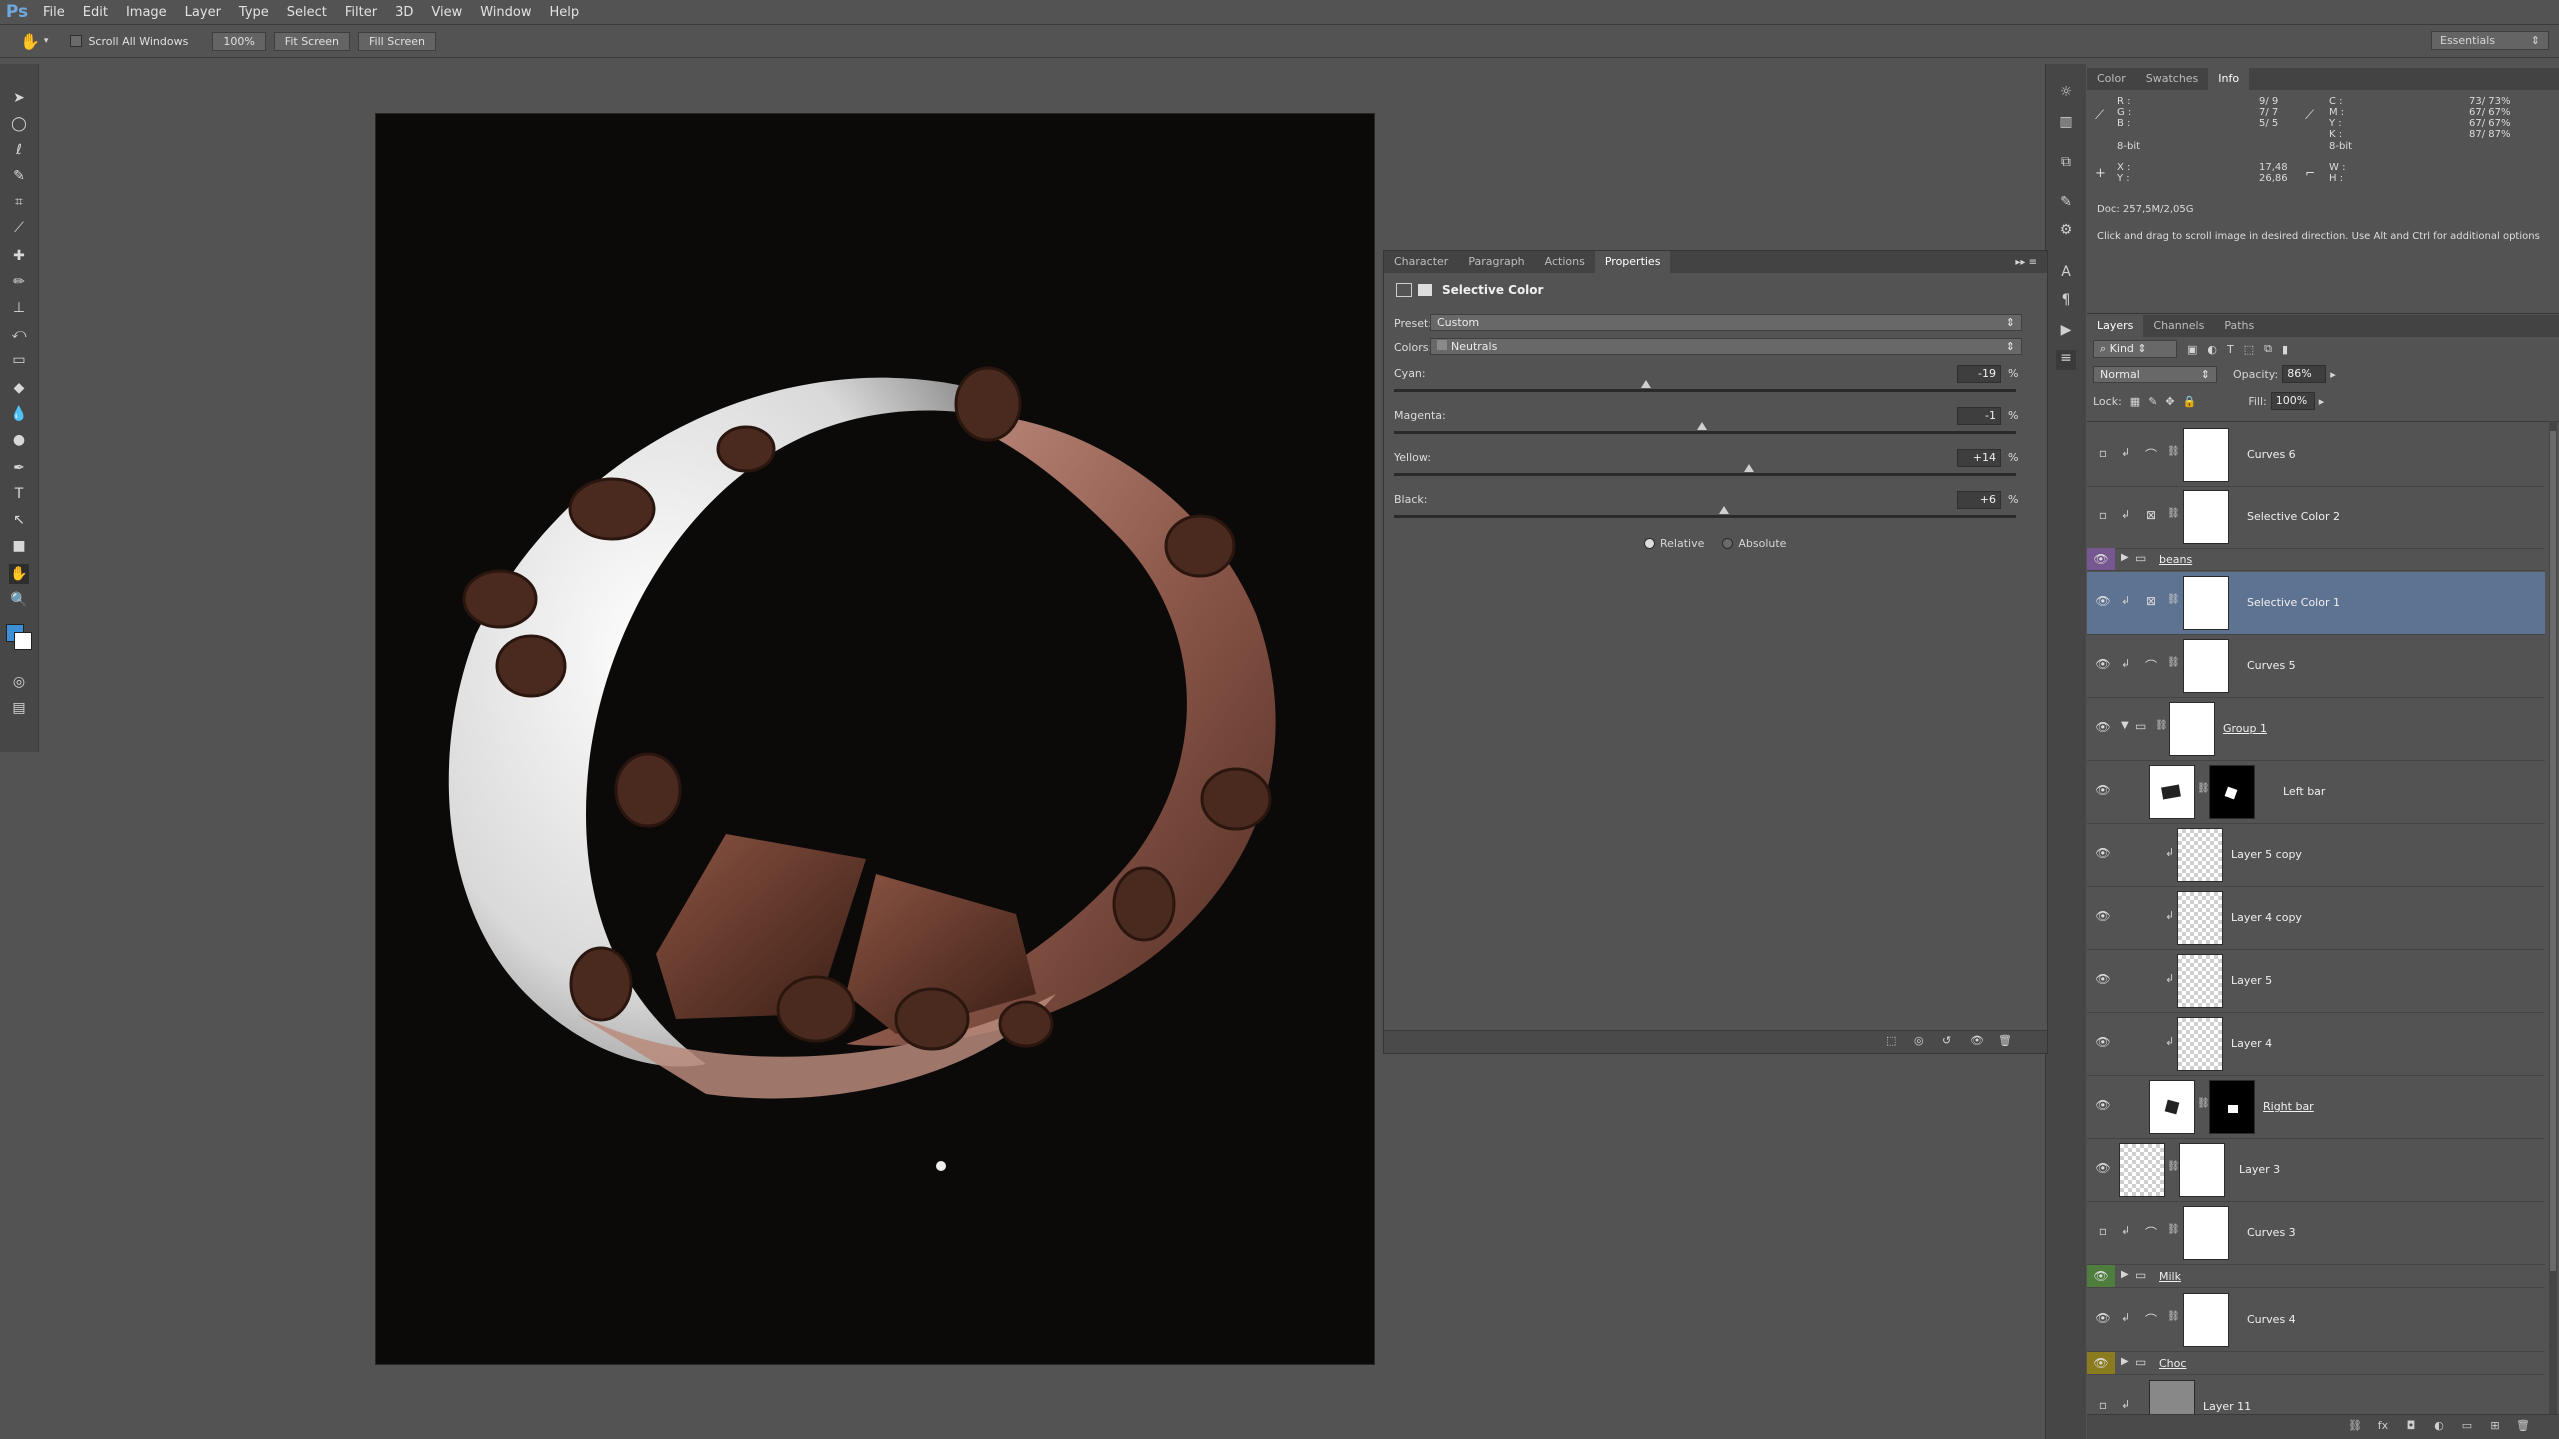 The height and width of the screenshot is (1439, 2559). I want to click on blur-tool-icon: 💧, so click(19, 414).